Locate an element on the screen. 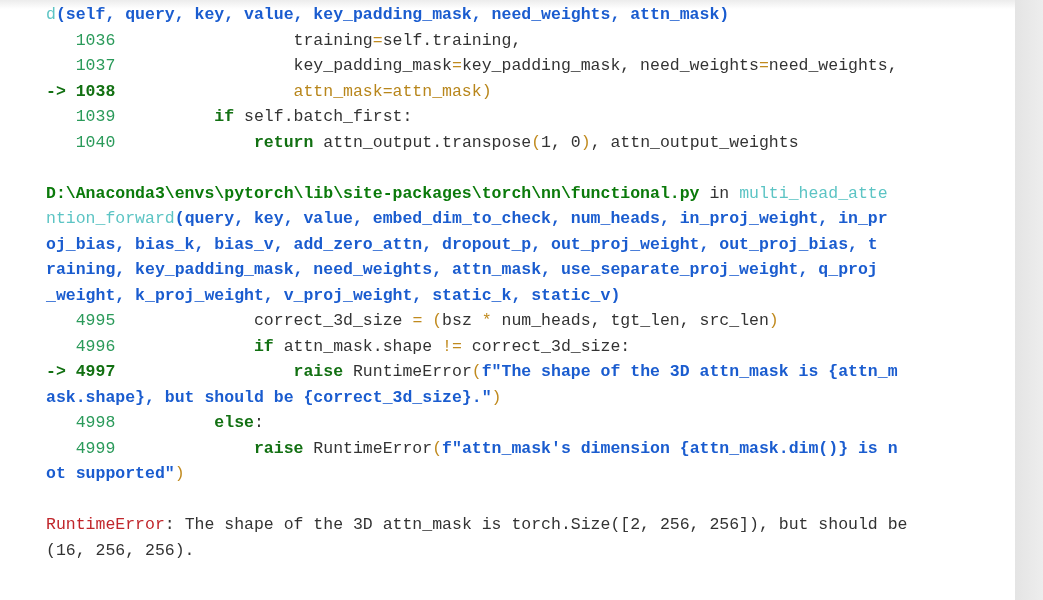  code-text: raise RuntimeError(f"The shape of the 3D attn_mask is {attn_m is located at coordinates (595, 372).